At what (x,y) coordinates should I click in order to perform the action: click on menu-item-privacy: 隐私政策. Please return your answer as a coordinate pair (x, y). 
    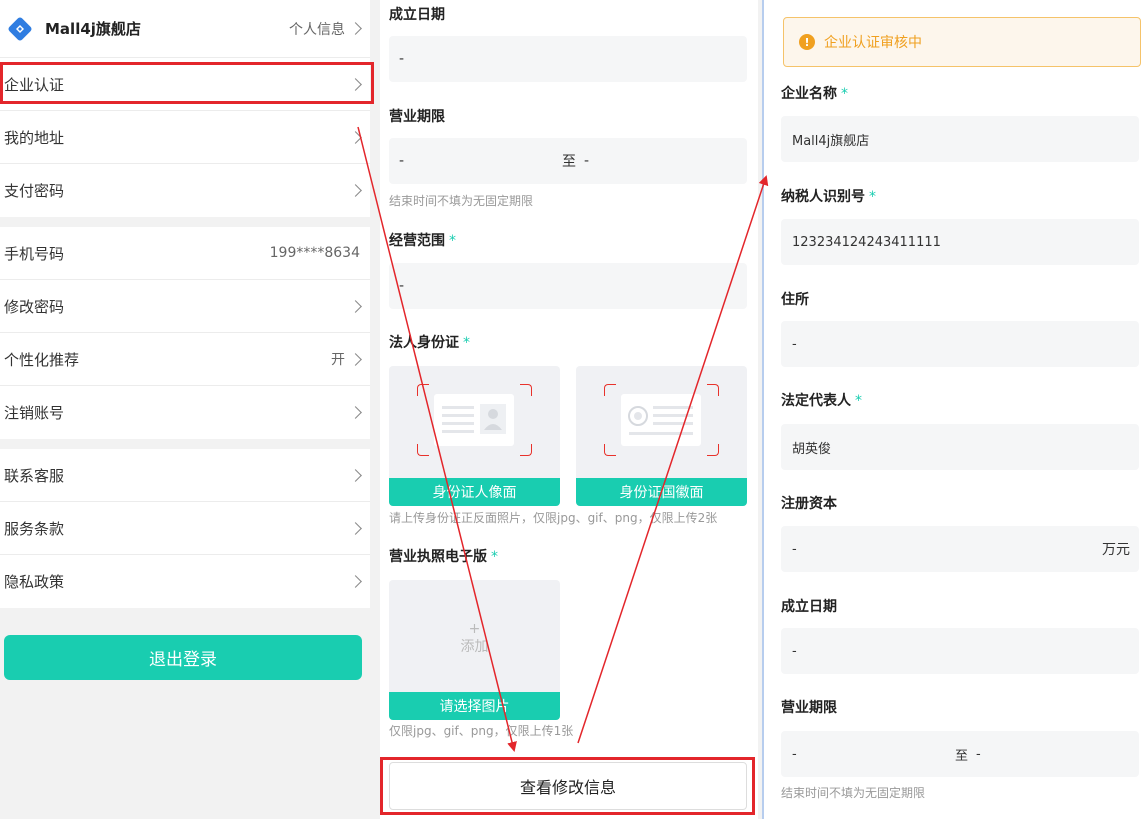
    Looking at the image, I should click on (185, 581).